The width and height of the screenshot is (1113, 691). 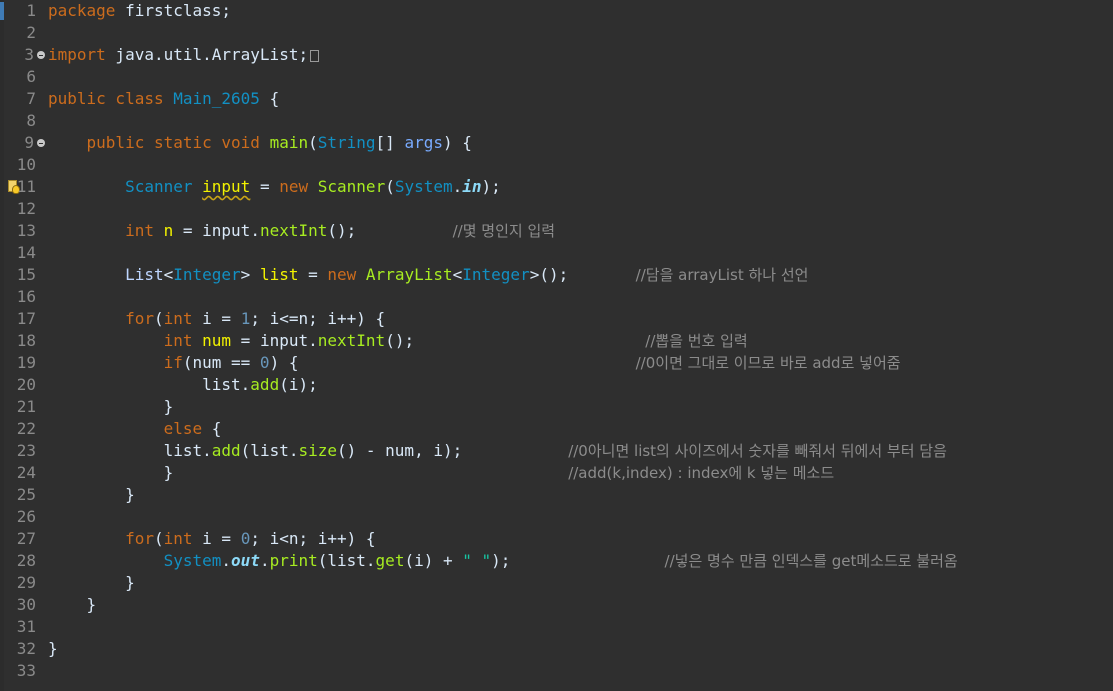 I want to click on code-line: package firstclass;, so click(x=139, y=11).